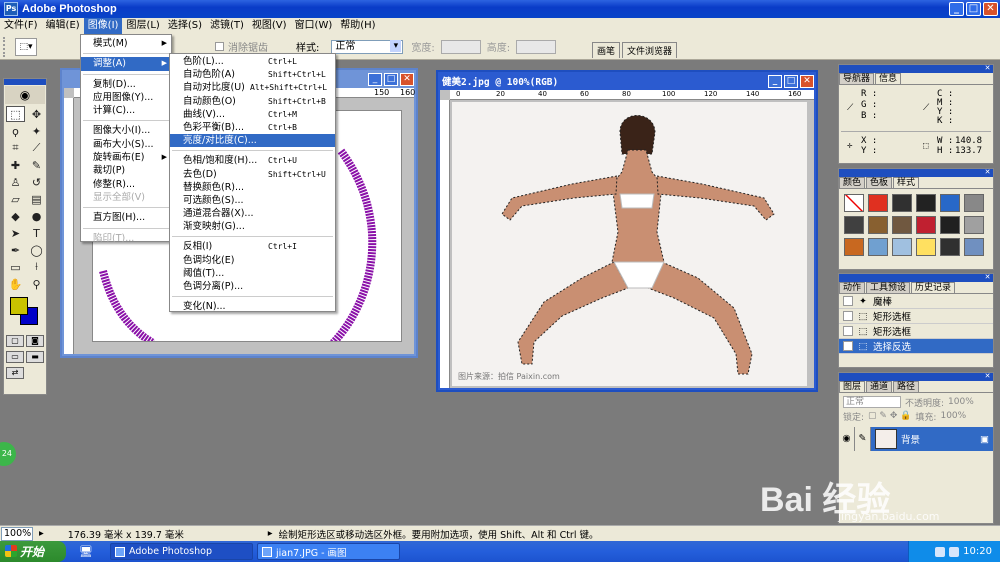  Describe the element at coordinates (15, 341) in the screenshot. I see `standard-mode-icon: ▢` at that location.